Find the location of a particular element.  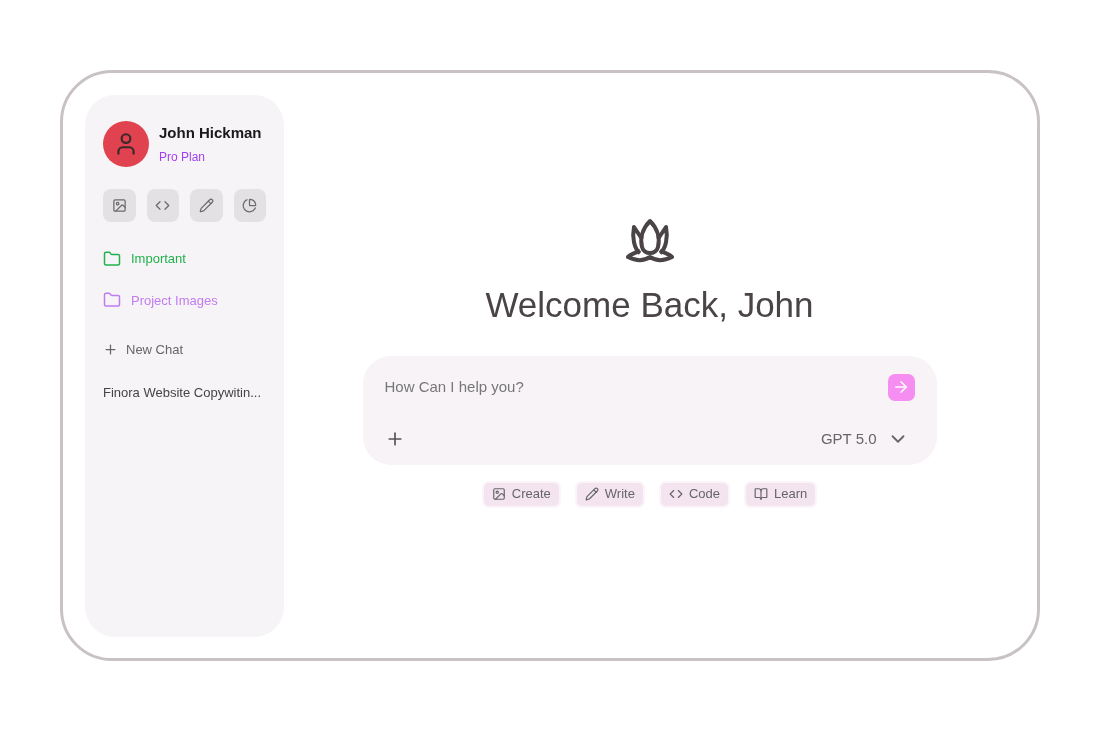

plan-label: Pro Plan is located at coordinates (183, 158).